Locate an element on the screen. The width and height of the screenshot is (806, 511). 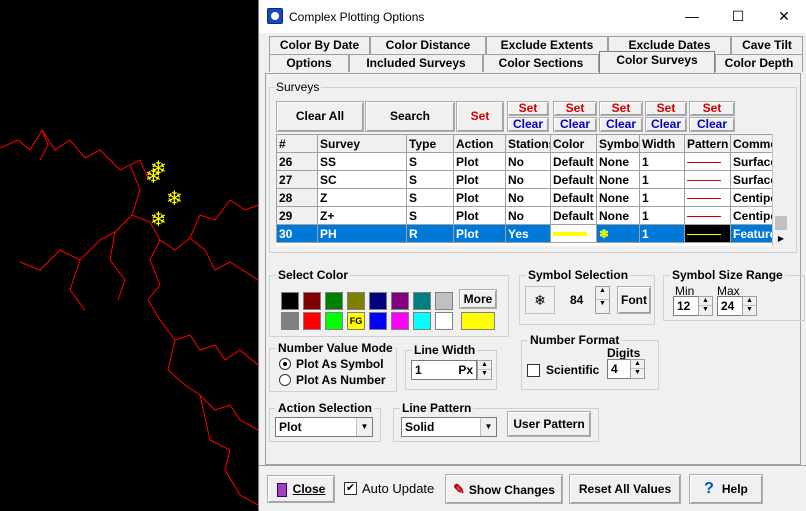
snowflake-icon: ❄ is located at coordinates (540, 300).